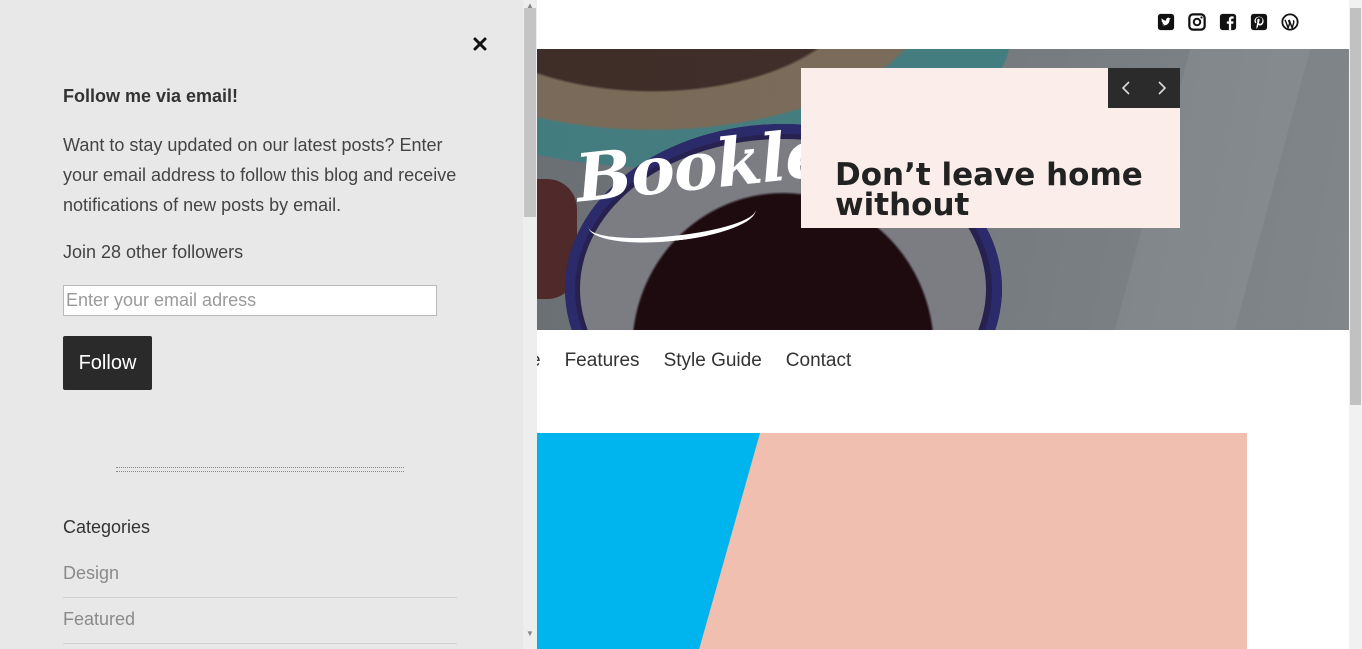  I want to click on facebook-icon, so click(1228, 22).